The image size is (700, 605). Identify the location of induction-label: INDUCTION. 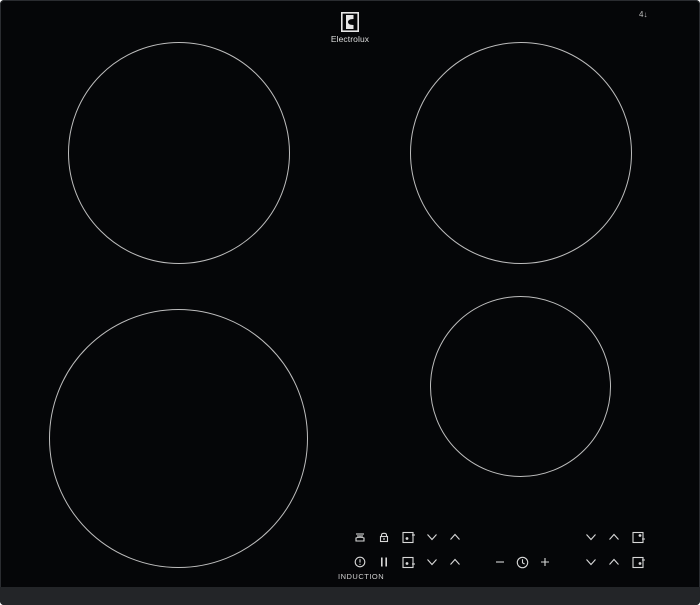
(361, 576).